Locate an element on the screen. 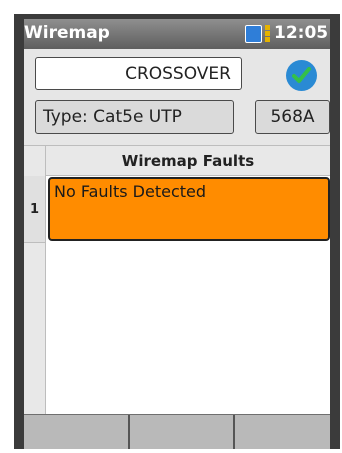 The image size is (342, 453). screen-title: Wiremap is located at coordinates (67, 33).